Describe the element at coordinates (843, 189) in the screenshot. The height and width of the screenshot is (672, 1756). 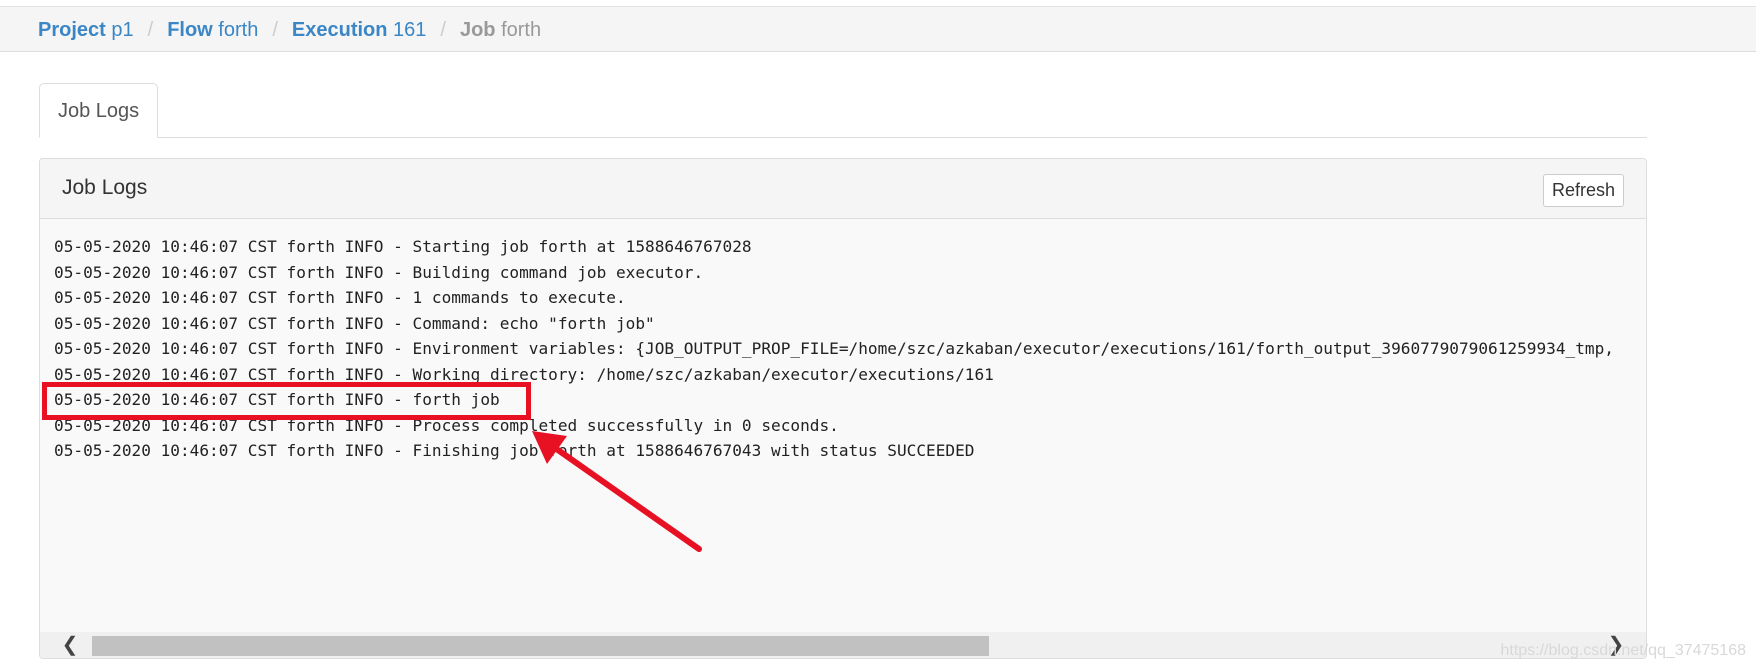
I see `panel-heading: Job Logs Refresh` at that location.